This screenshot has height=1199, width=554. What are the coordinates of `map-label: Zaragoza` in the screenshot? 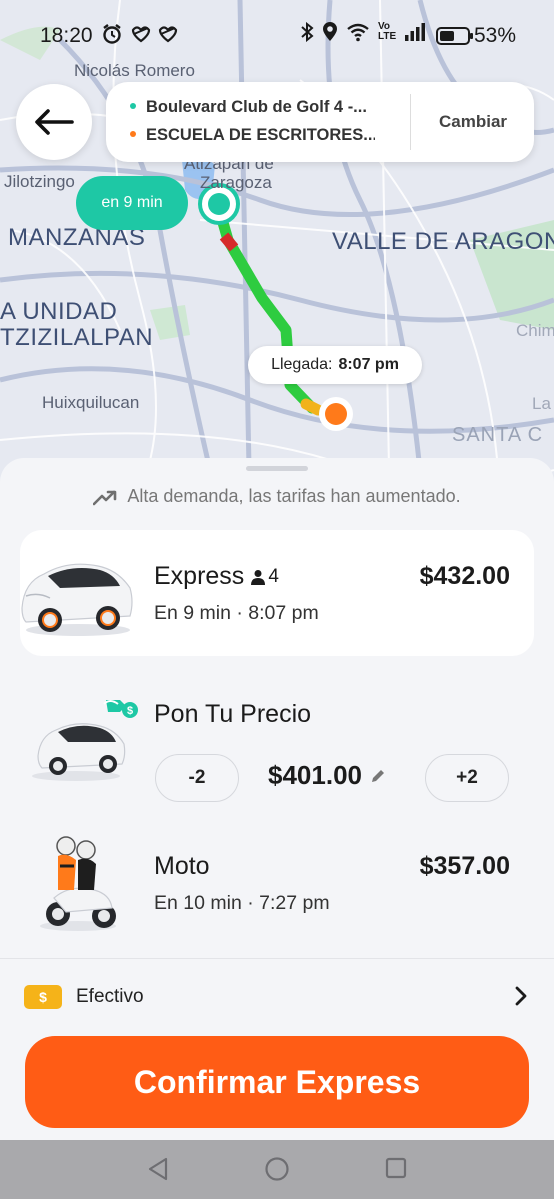 It's located at (236, 182).